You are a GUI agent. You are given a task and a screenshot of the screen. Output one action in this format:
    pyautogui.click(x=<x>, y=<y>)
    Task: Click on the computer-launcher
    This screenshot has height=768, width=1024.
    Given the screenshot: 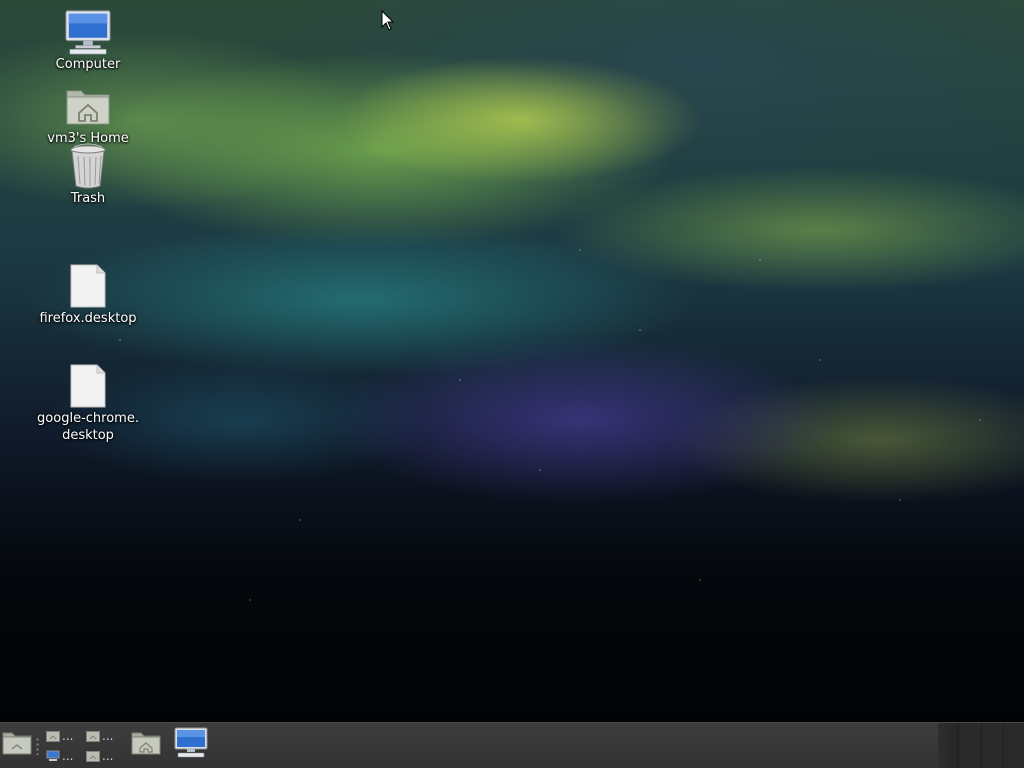 What is the action you would take?
    pyautogui.click(x=191, y=745)
    